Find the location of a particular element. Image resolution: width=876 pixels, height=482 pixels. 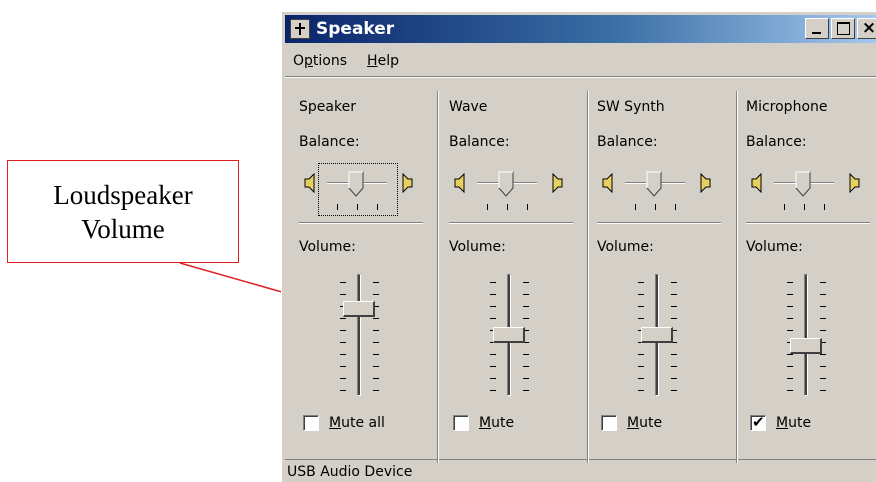

minimize-button is located at coordinates (817, 28).